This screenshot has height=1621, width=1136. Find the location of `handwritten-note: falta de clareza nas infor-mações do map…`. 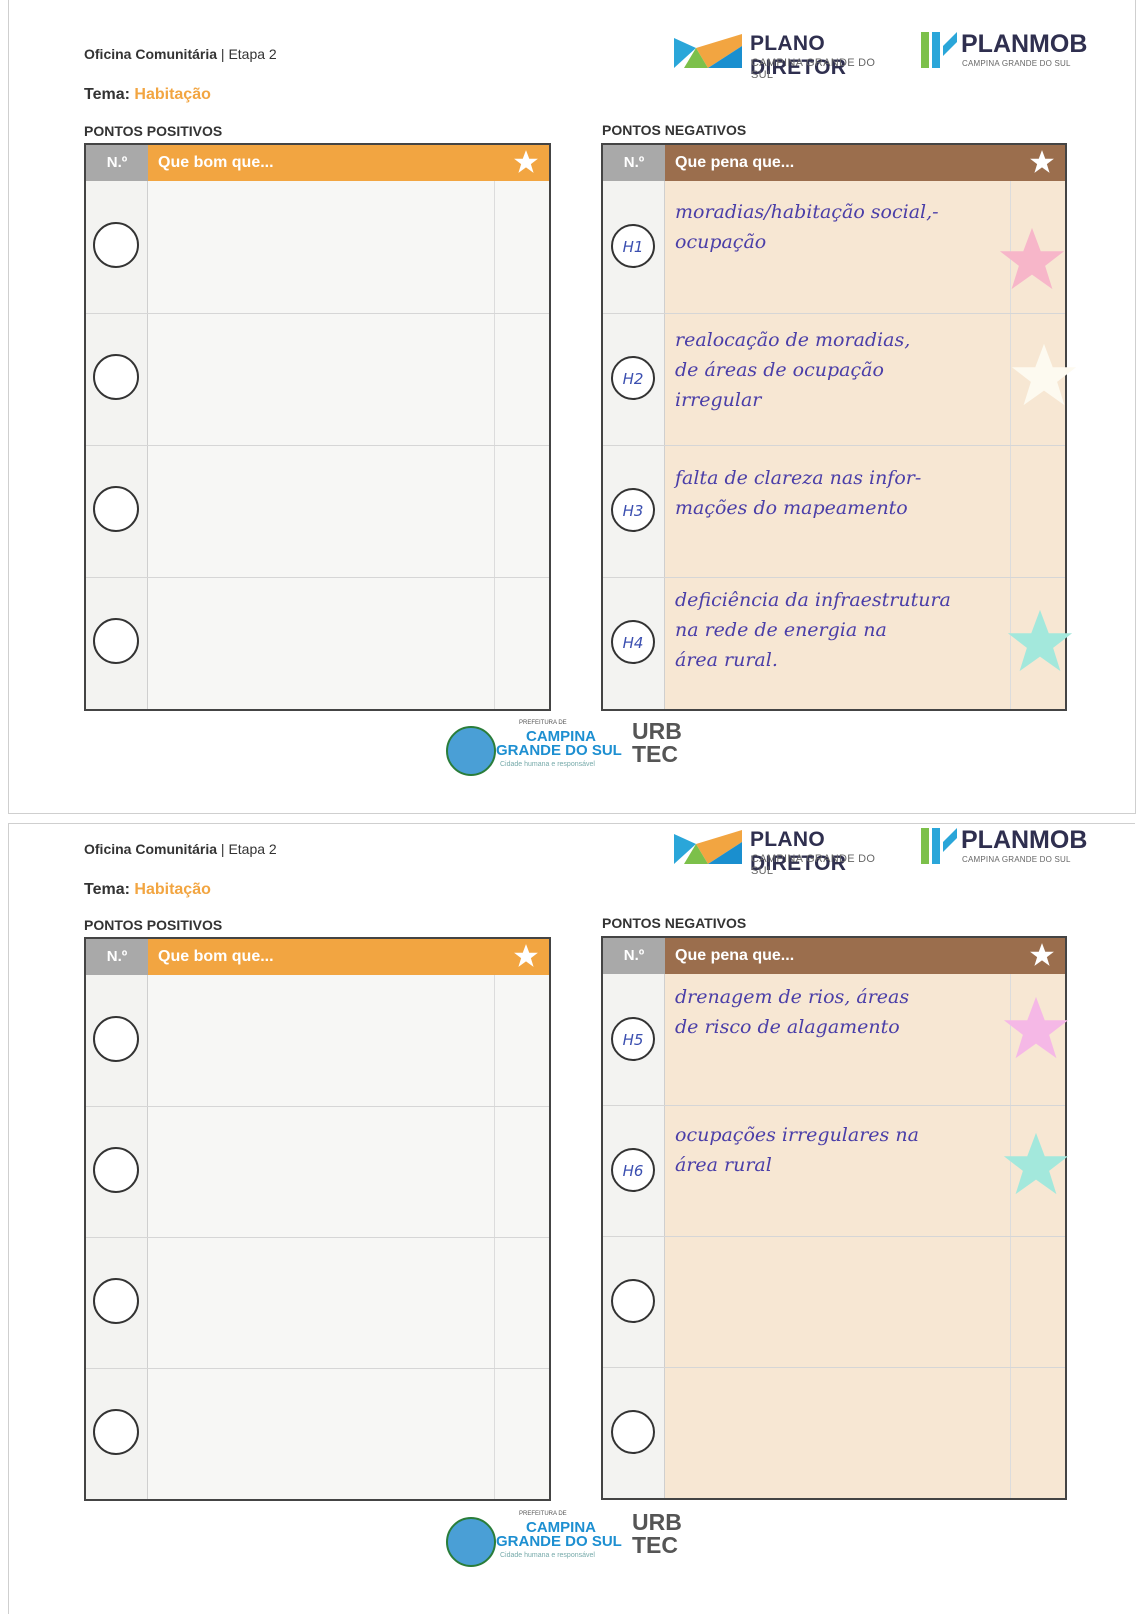

handwritten-note: falta de clareza nas infor-mações do map… is located at coordinates (798, 493).